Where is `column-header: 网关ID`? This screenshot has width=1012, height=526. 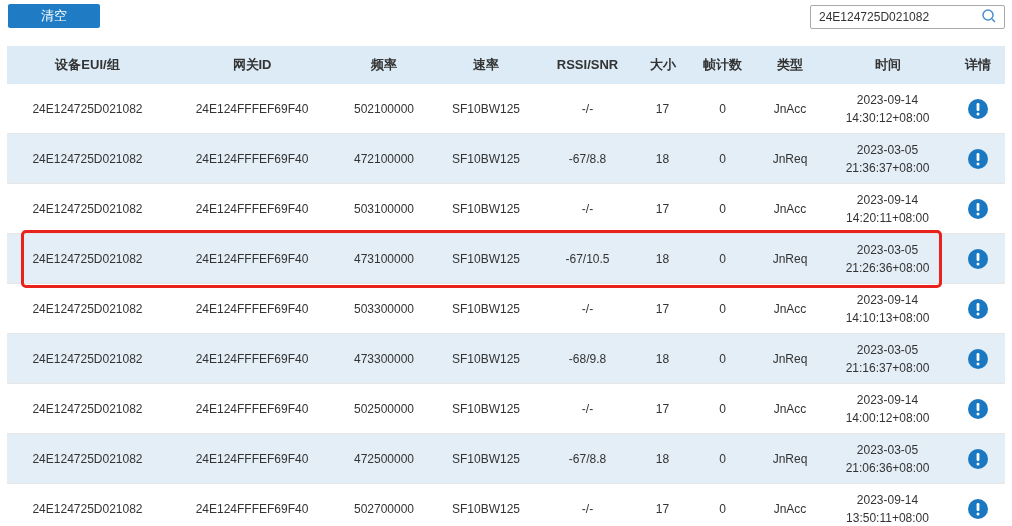
column-header: 网关ID is located at coordinates (252, 65).